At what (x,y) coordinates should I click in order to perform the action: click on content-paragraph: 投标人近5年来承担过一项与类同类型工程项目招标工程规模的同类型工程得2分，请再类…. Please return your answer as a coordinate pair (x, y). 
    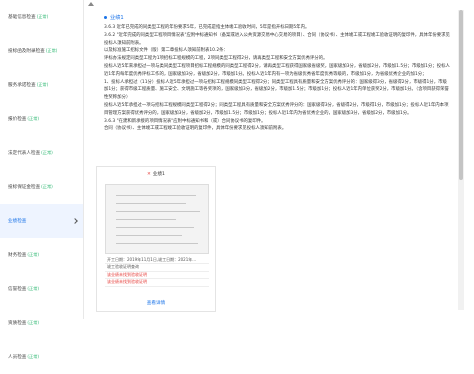
    Looking at the image, I should click on (277, 70).